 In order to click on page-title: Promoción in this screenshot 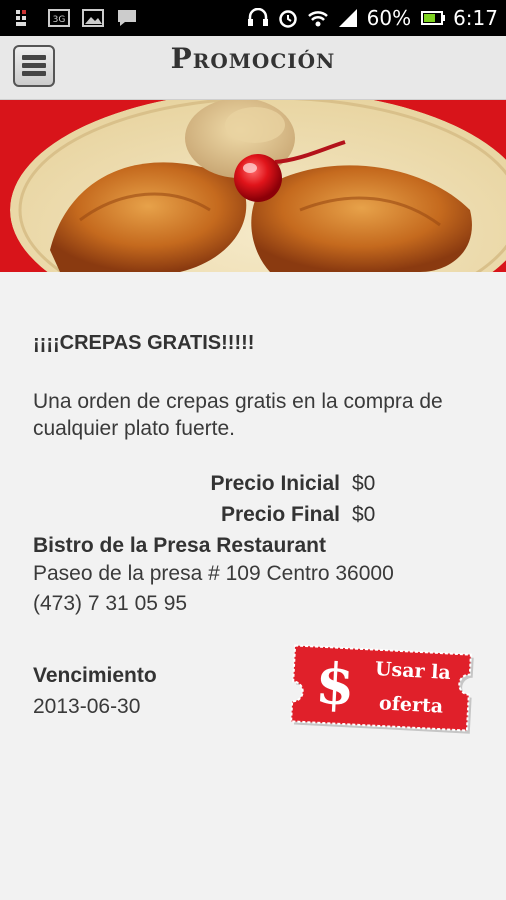, I will do `click(253, 58)`.